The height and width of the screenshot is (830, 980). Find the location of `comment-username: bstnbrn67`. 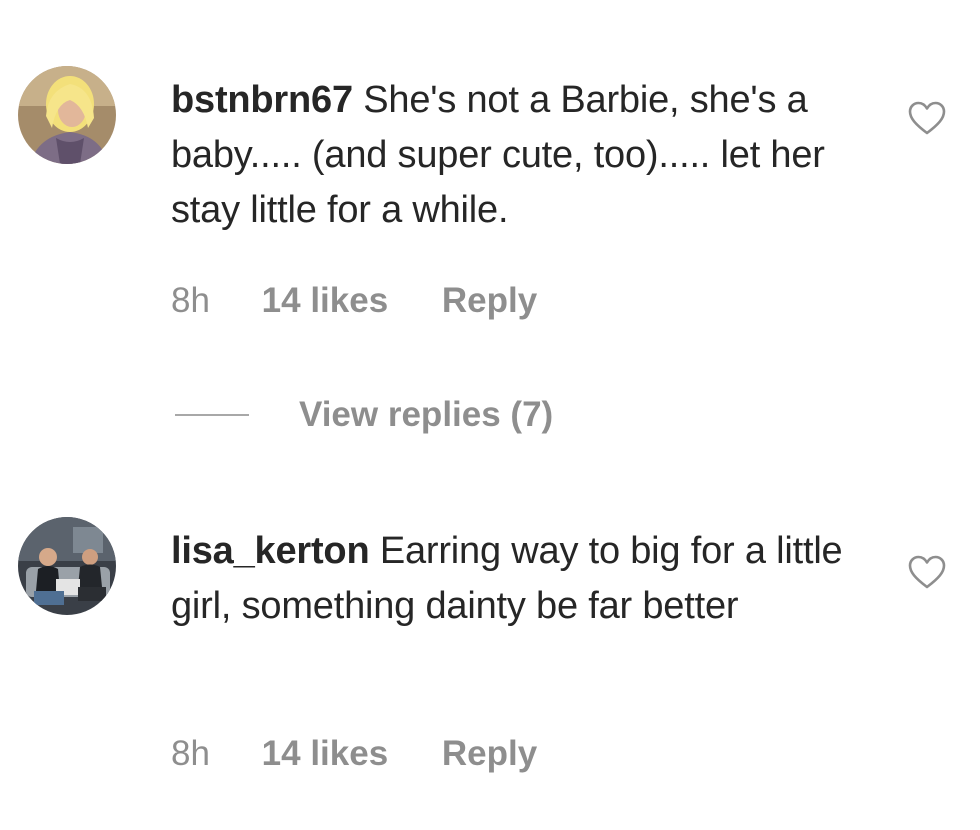

comment-username: bstnbrn67 is located at coordinates (262, 100).